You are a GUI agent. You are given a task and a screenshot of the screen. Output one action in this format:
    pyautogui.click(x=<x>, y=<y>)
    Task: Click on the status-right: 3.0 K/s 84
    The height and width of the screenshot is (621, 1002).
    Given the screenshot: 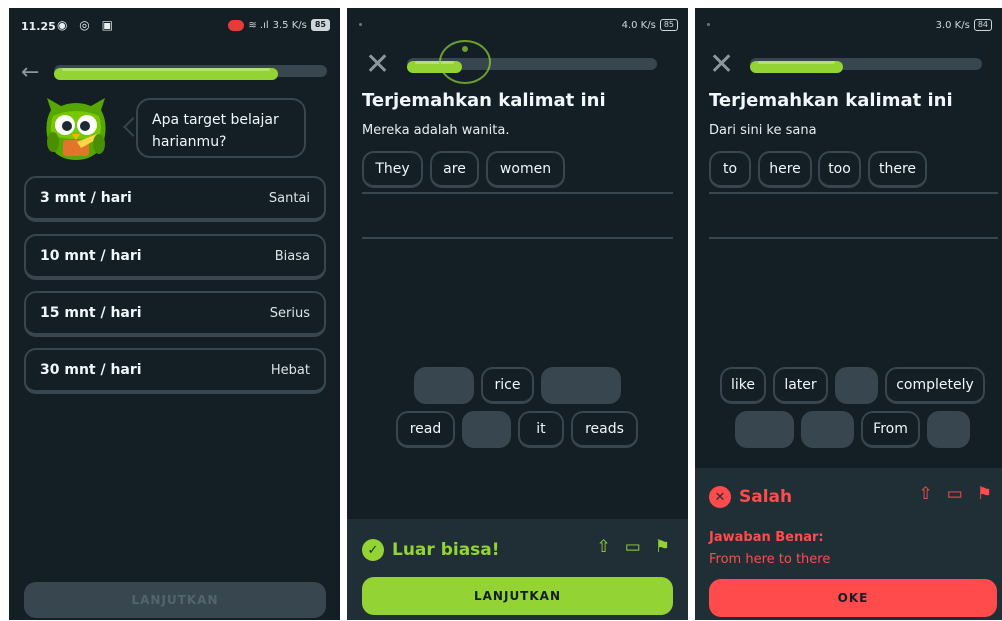 What is the action you would take?
    pyautogui.click(x=964, y=25)
    